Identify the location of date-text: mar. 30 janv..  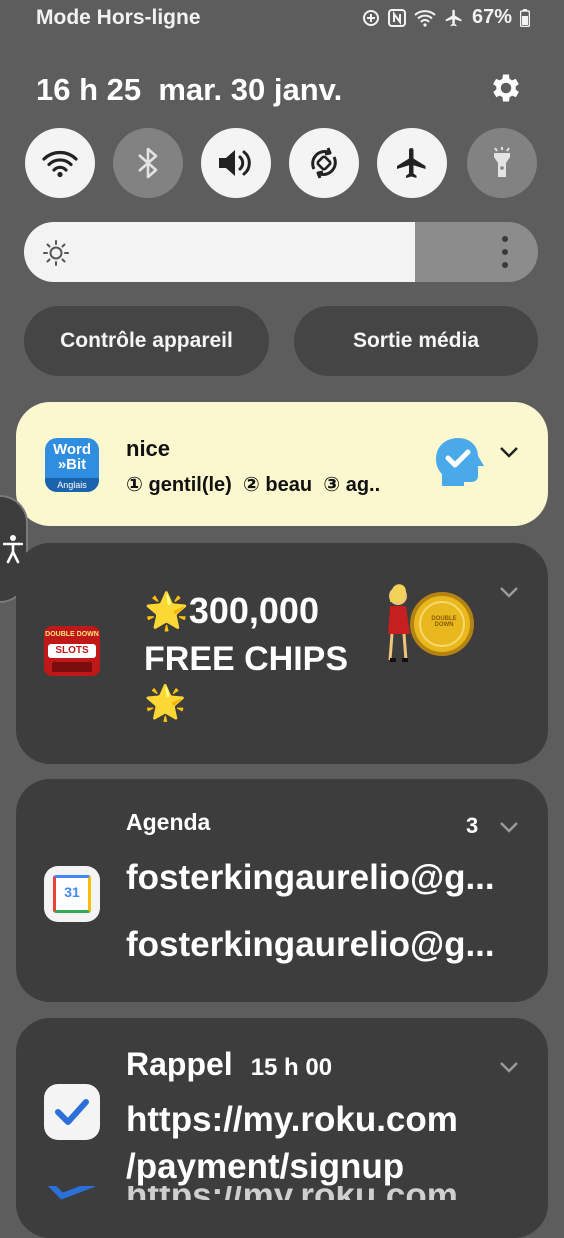
(250, 89).